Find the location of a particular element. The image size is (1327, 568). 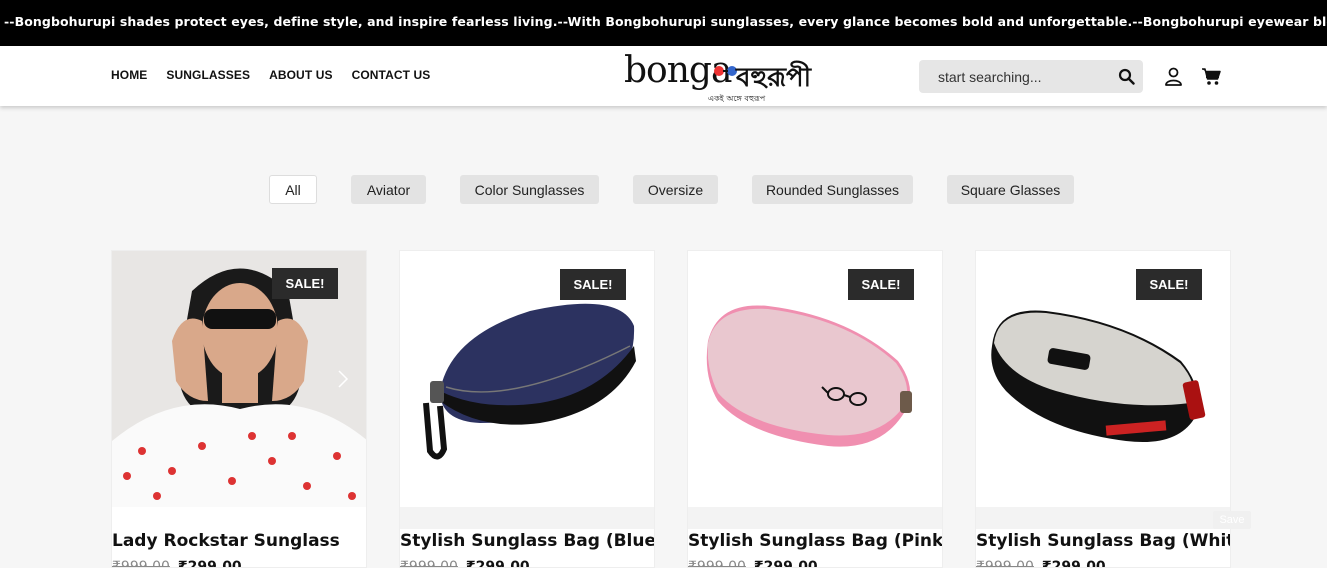

filter-rounded-sunglasses: Rounded Sunglasses is located at coordinates (832, 189).